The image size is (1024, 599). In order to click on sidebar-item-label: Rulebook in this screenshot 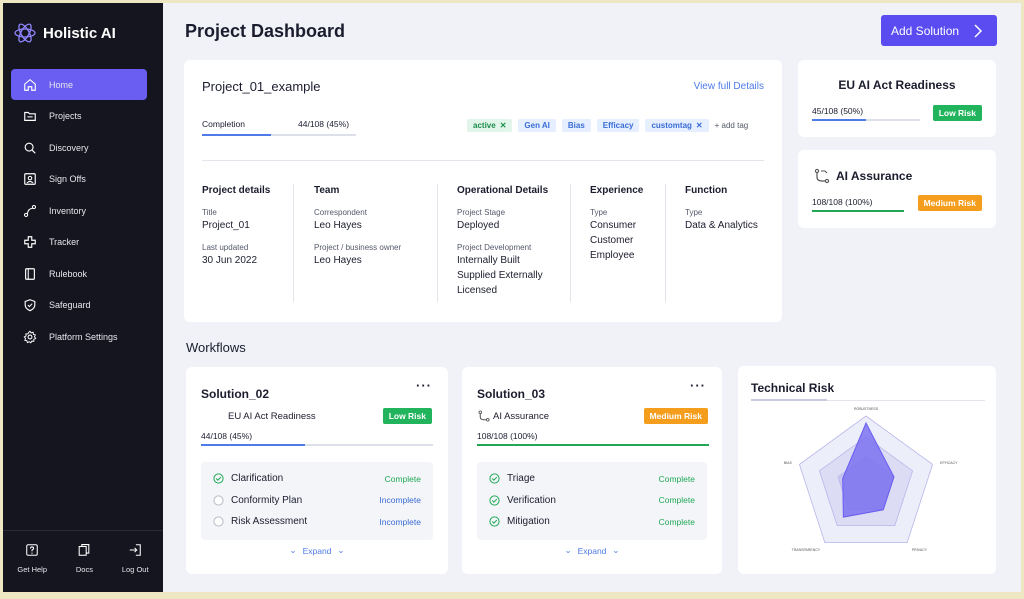, I will do `click(68, 273)`.